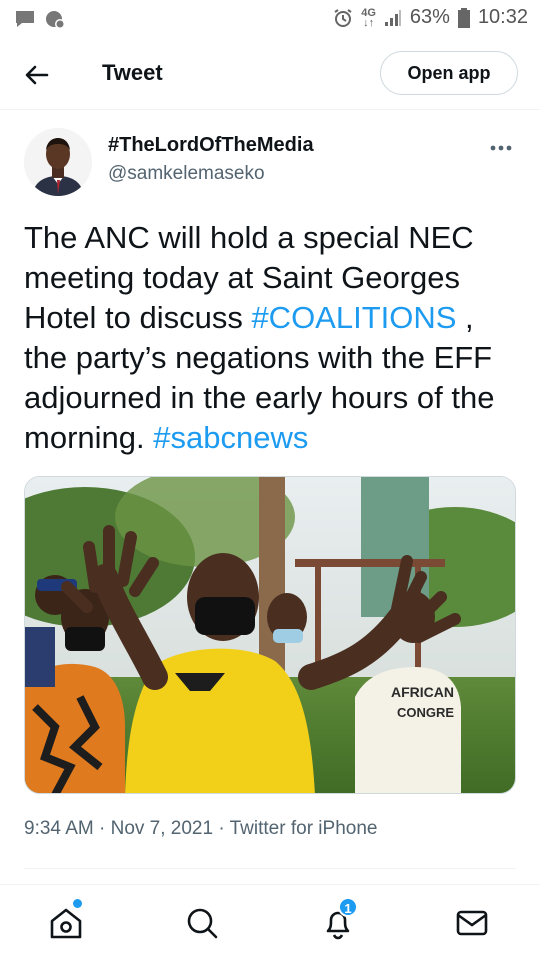  Describe the element at coordinates (186, 174) in the screenshot. I see `author-handle: @samkelemaseko` at that location.